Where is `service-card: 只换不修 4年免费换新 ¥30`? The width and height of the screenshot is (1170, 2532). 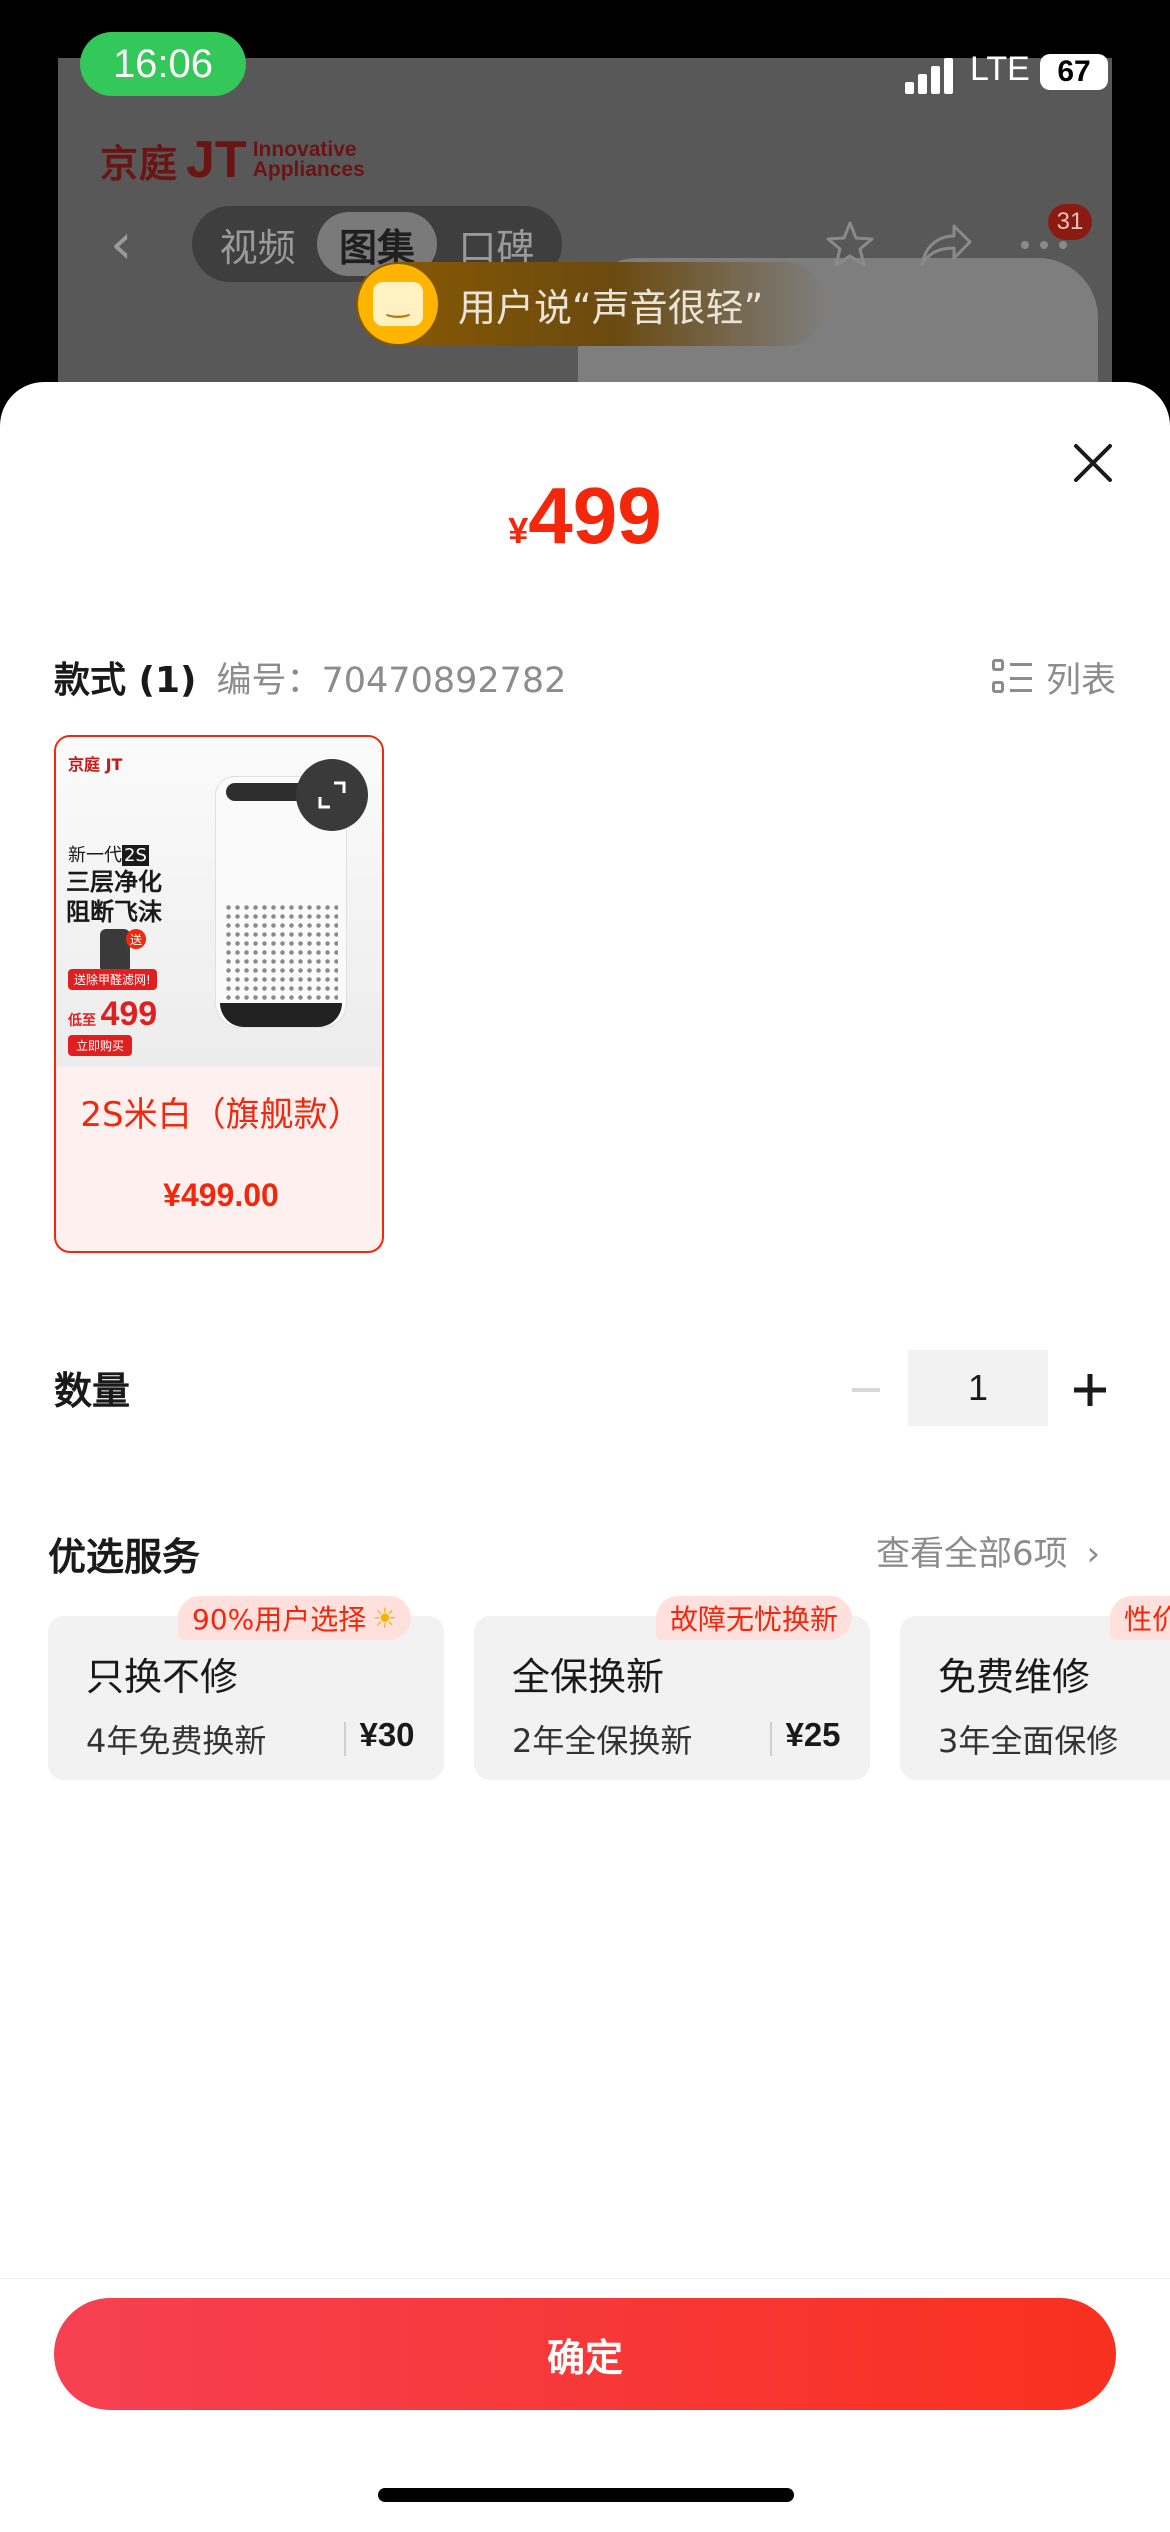
service-card: 只换不修 4年免费换新 ¥30 is located at coordinates (246, 1698).